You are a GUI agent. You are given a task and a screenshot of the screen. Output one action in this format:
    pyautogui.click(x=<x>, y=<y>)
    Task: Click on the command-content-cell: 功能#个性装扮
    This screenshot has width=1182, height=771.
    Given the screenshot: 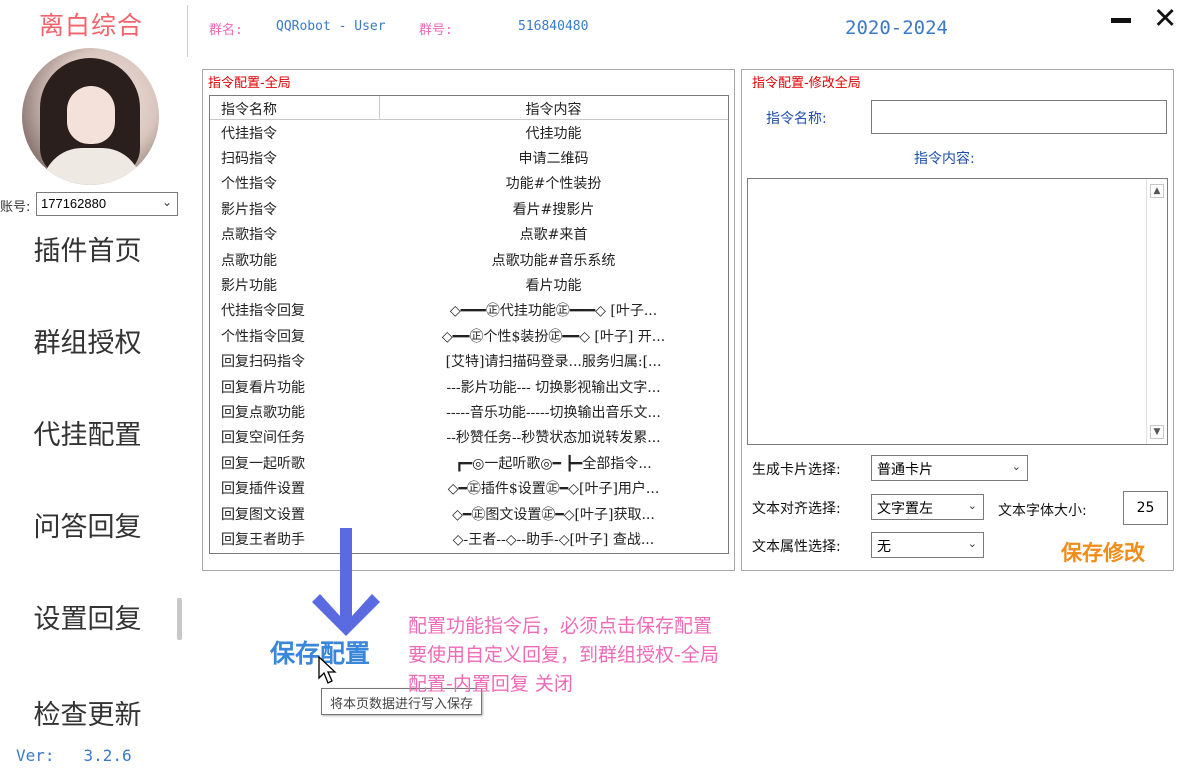 What is the action you would take?
    pyautogui.click(x=553, y=184)
    